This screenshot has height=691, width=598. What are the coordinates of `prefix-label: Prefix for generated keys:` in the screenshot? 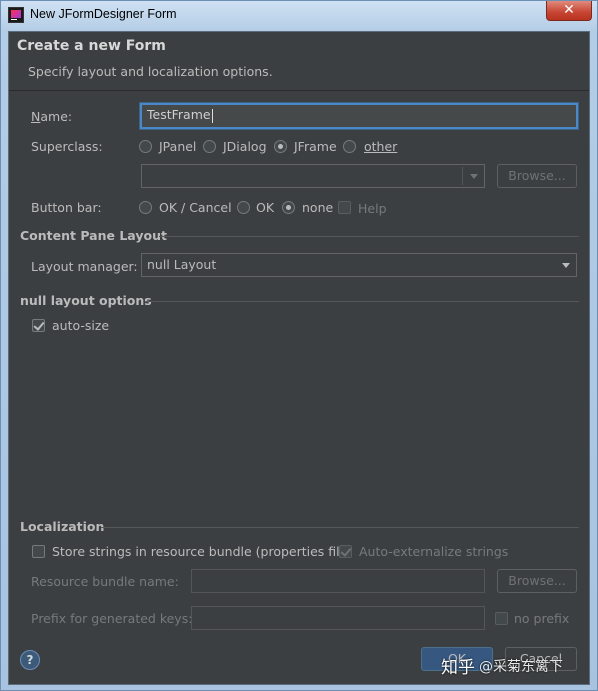 It's located at (112, 618).